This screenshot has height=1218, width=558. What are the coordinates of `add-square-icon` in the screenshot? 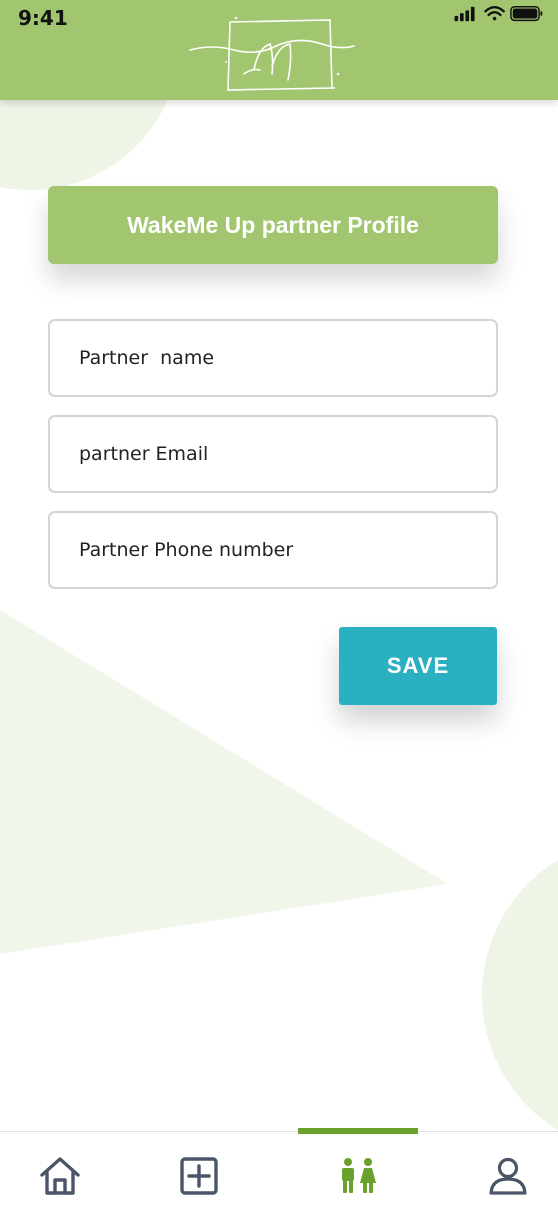 It's located at (199, 1175).